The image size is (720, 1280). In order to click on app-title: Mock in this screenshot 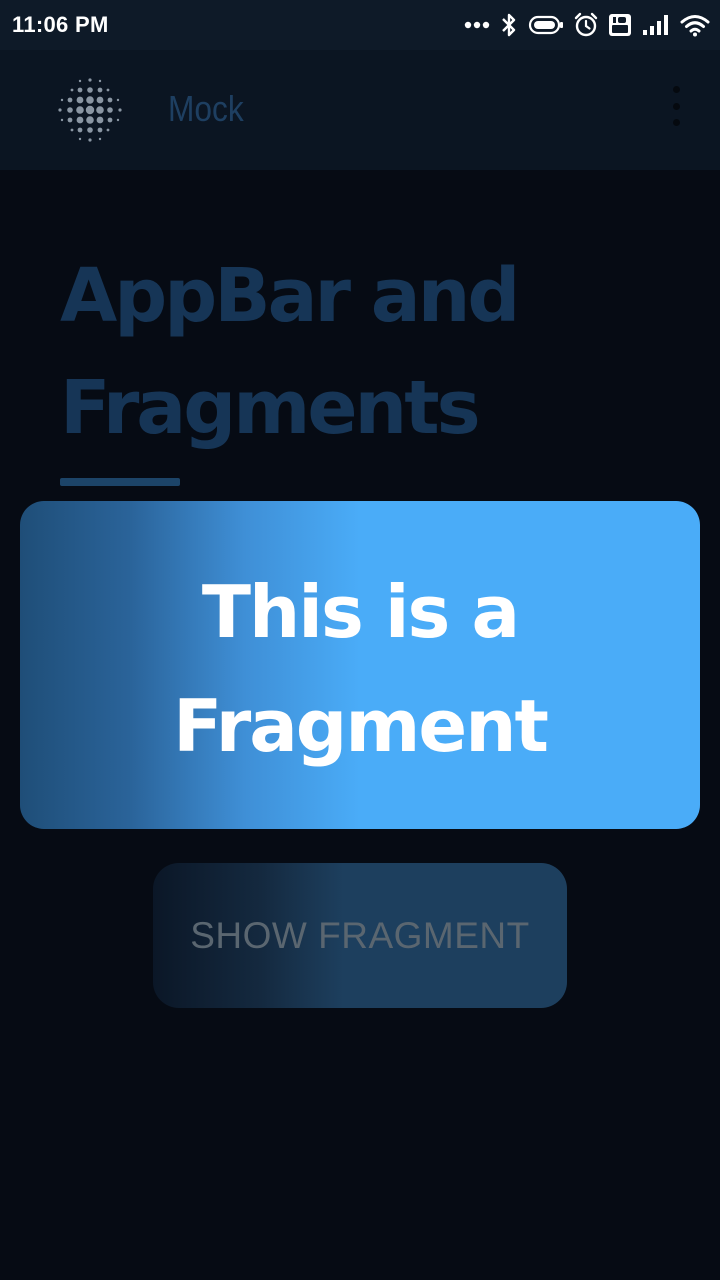, I will do `click(206, 108)`.